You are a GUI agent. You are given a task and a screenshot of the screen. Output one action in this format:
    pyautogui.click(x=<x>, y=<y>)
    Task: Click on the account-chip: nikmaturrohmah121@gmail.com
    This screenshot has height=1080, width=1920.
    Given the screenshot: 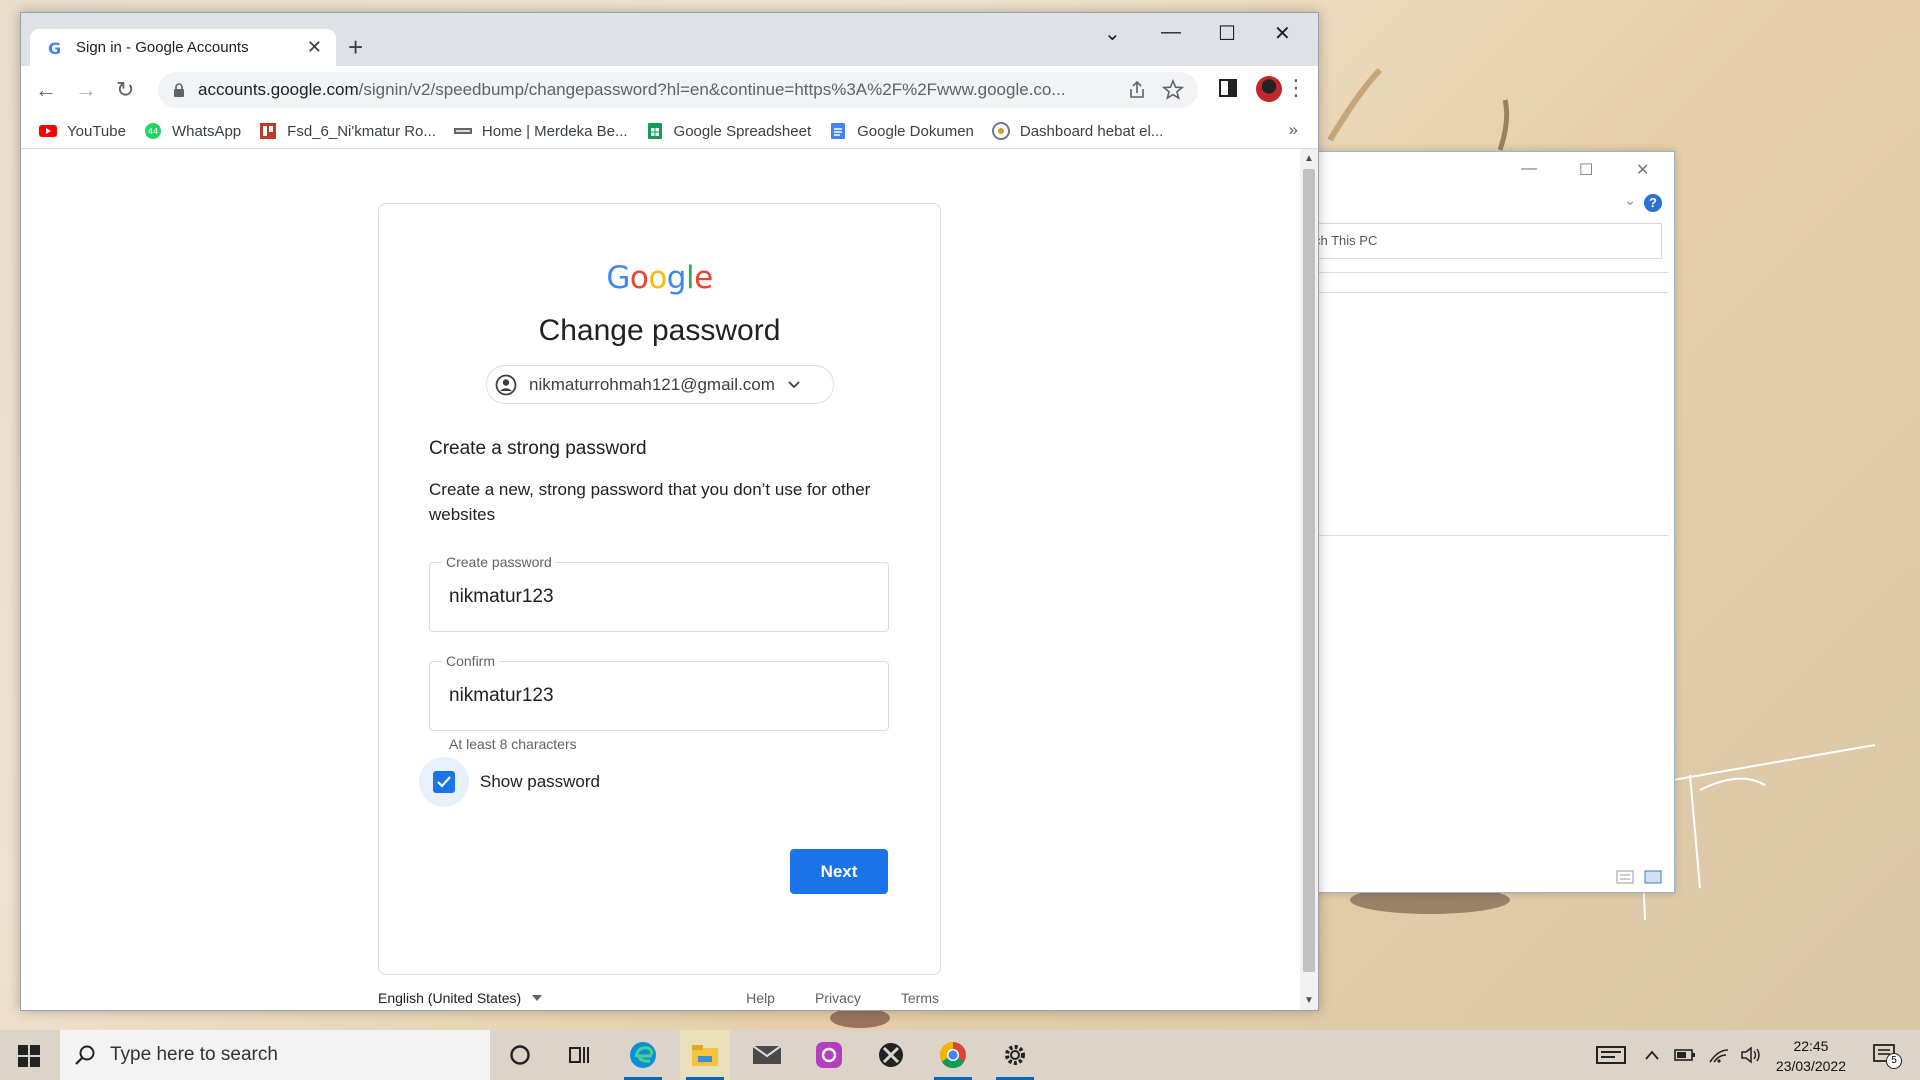 What is the action you would take?
    pyautogui.click(x=660, y=384)
    